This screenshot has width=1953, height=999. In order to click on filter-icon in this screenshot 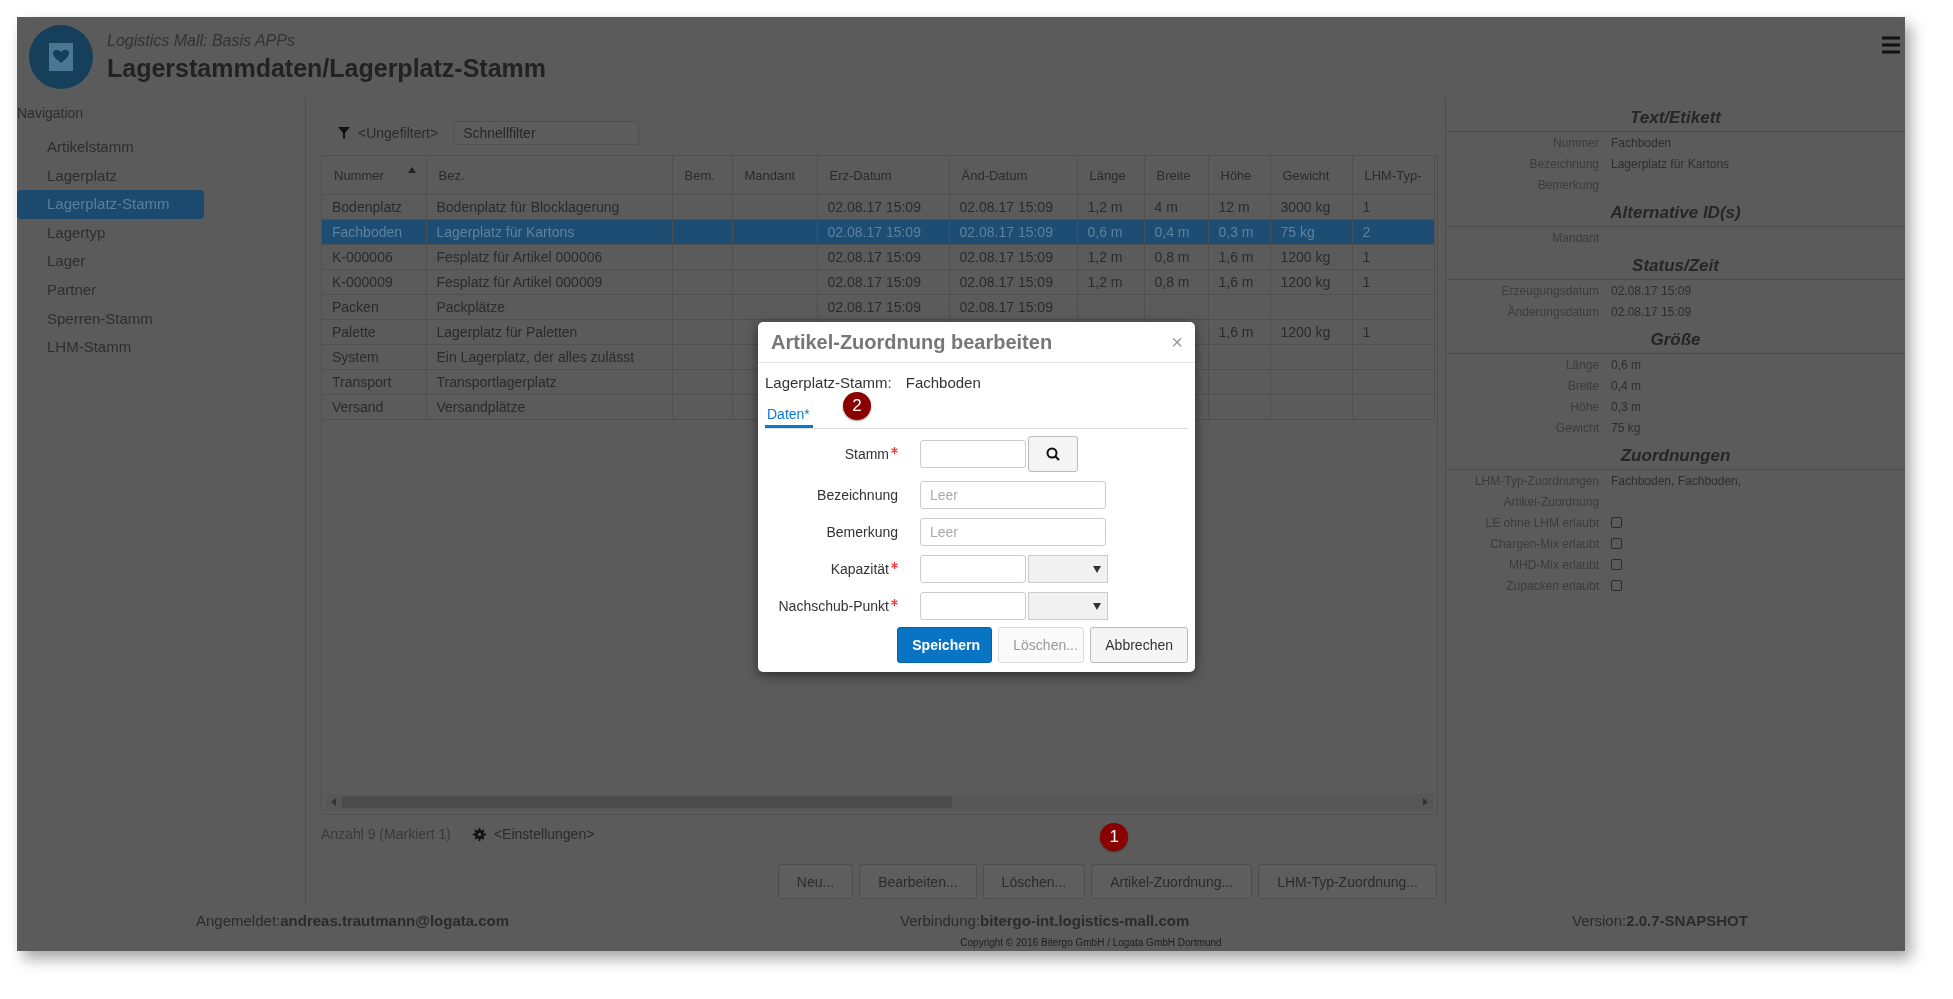, I will do `click(344, 133)`.